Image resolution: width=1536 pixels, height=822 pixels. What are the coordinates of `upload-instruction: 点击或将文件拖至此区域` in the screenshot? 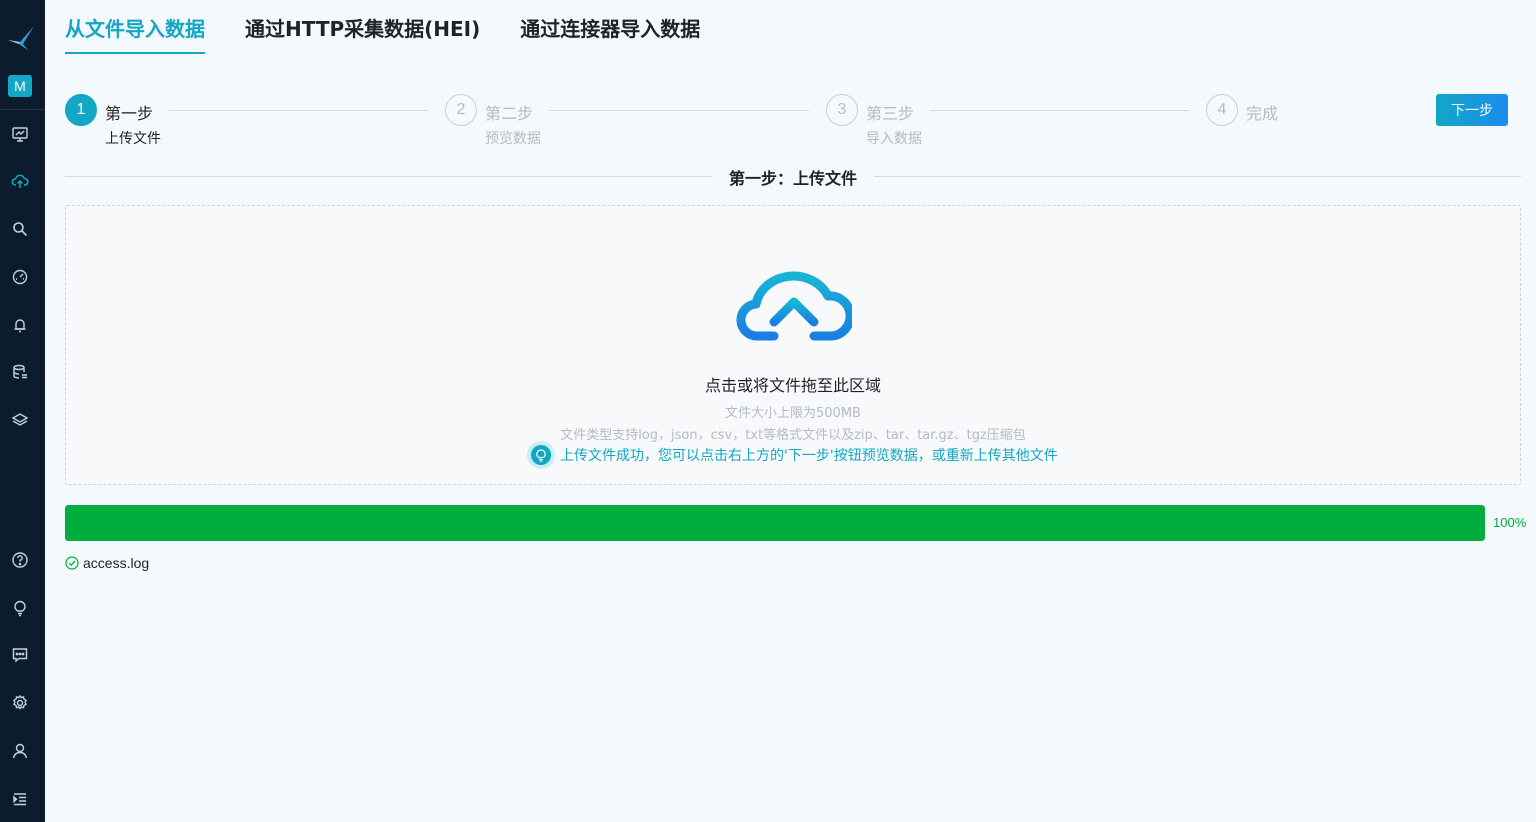 It's located at (792, 385).